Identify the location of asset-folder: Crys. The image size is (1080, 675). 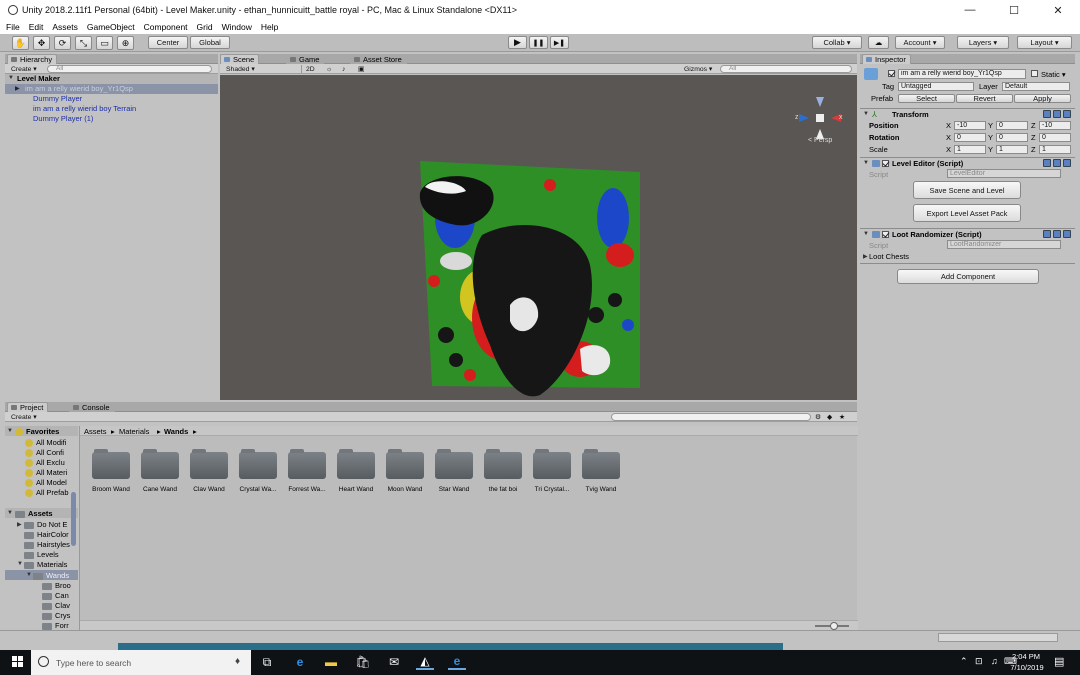
(56, 615).